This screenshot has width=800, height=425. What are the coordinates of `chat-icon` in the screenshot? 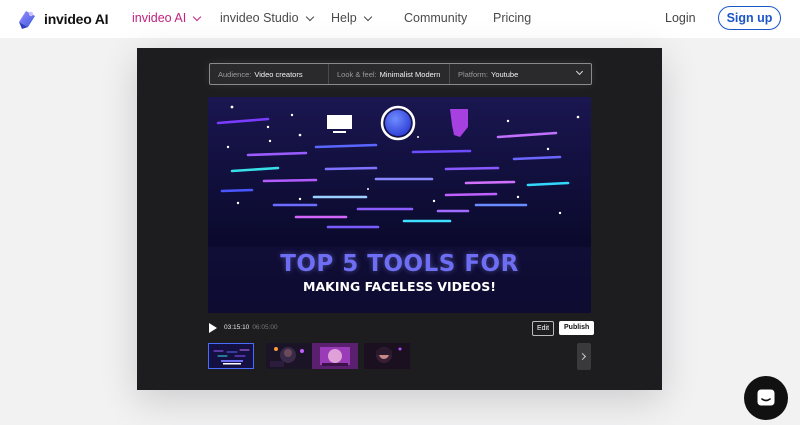 It's located at (766, 397).